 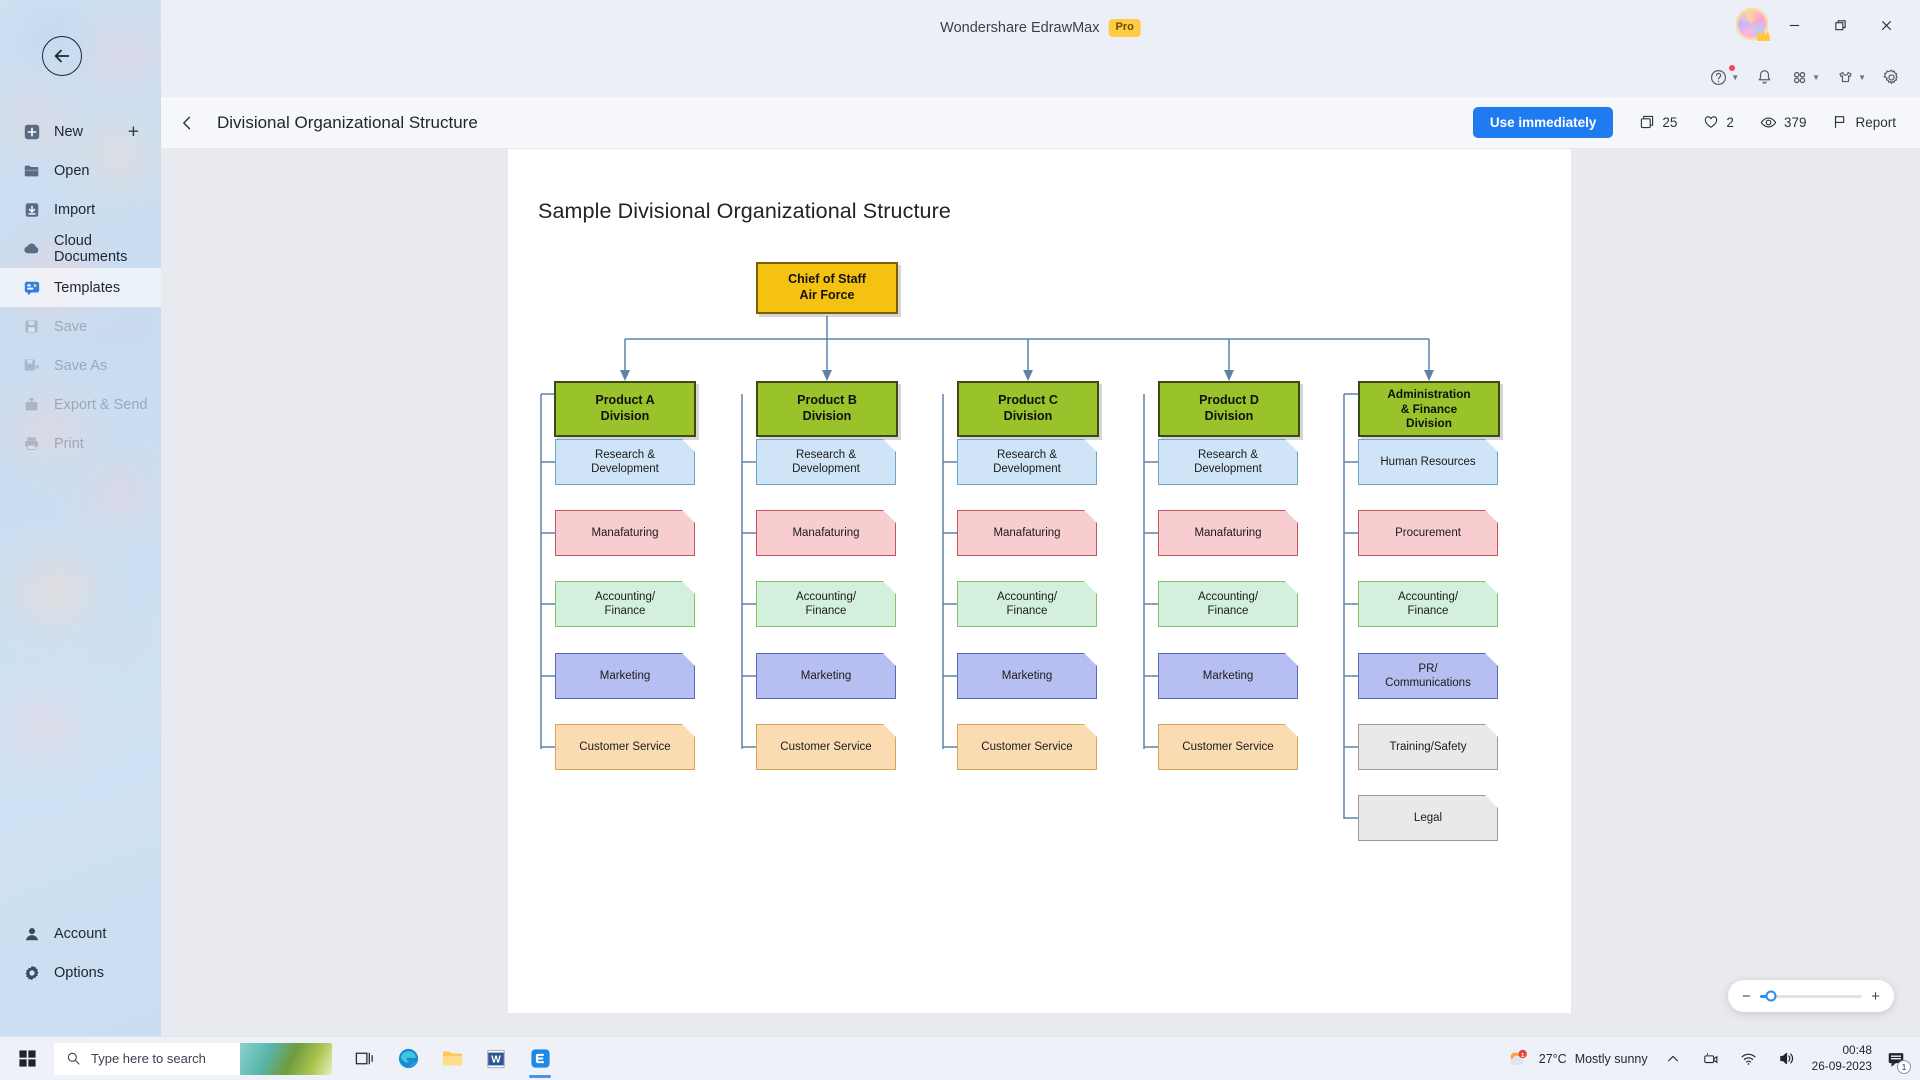 I want to click on search-icon, so click(x=73, y=1058).